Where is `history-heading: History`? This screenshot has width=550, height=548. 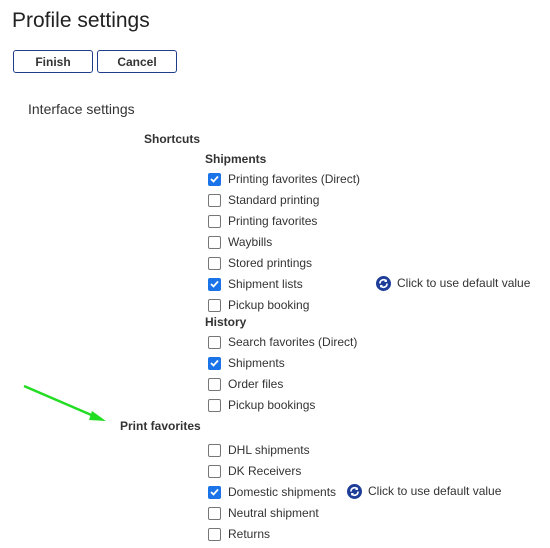 history-heading: History is located at coordinates (226, 322).